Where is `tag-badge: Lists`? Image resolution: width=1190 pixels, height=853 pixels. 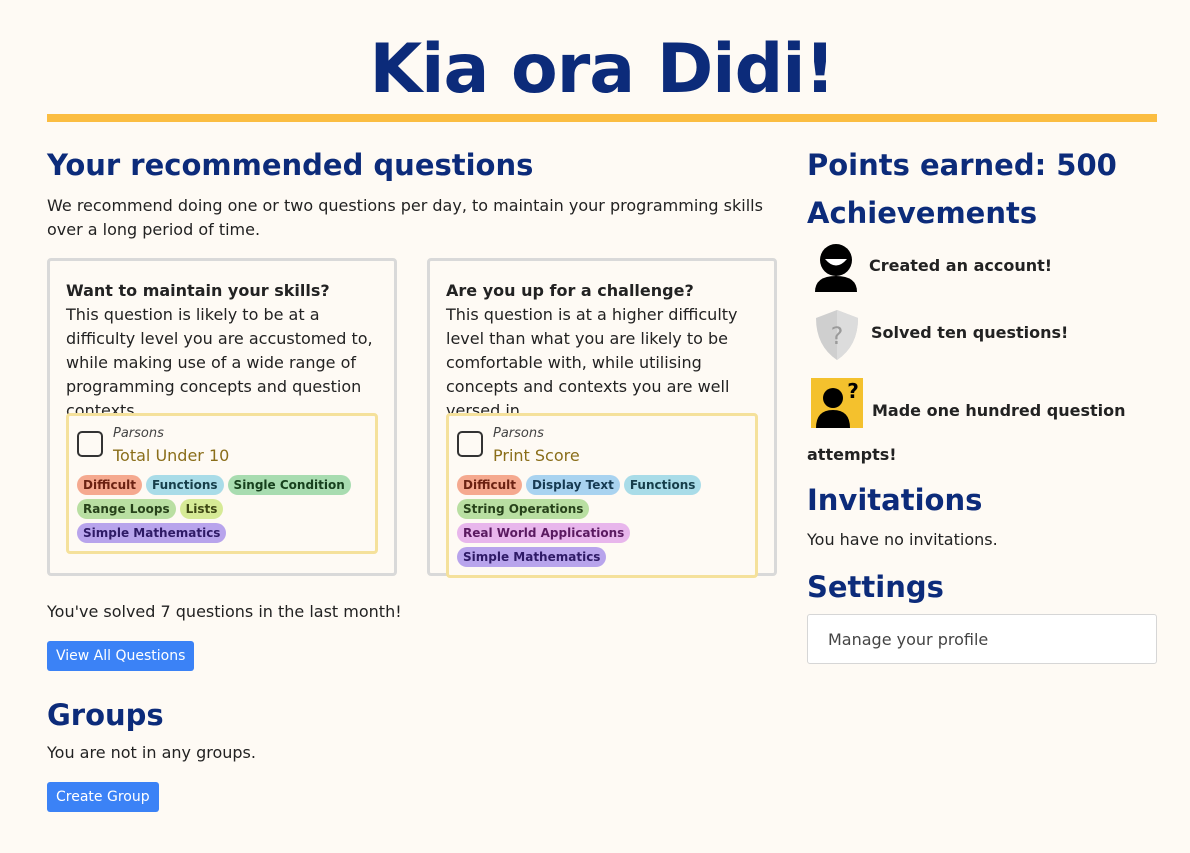
tag-badge: Lists is located at coordinates (201, 509).